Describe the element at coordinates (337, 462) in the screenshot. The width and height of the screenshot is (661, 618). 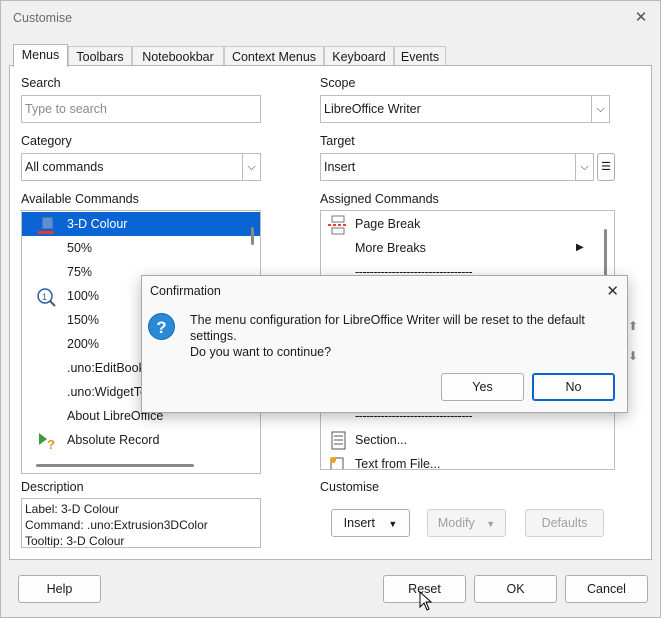
I see `text-from-file-icon` at that location.